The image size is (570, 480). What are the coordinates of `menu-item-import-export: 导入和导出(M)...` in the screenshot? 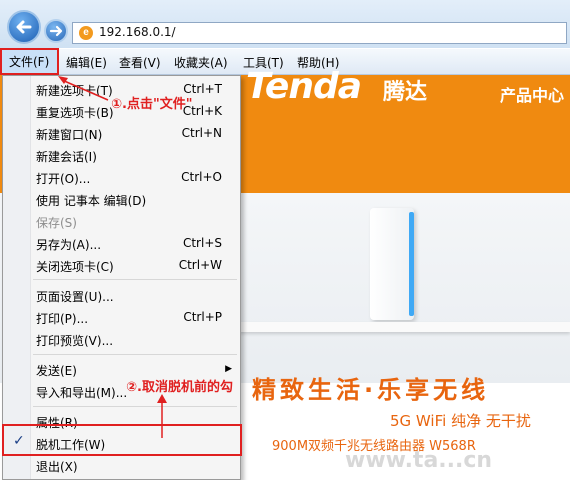 It's located at (81, 392).